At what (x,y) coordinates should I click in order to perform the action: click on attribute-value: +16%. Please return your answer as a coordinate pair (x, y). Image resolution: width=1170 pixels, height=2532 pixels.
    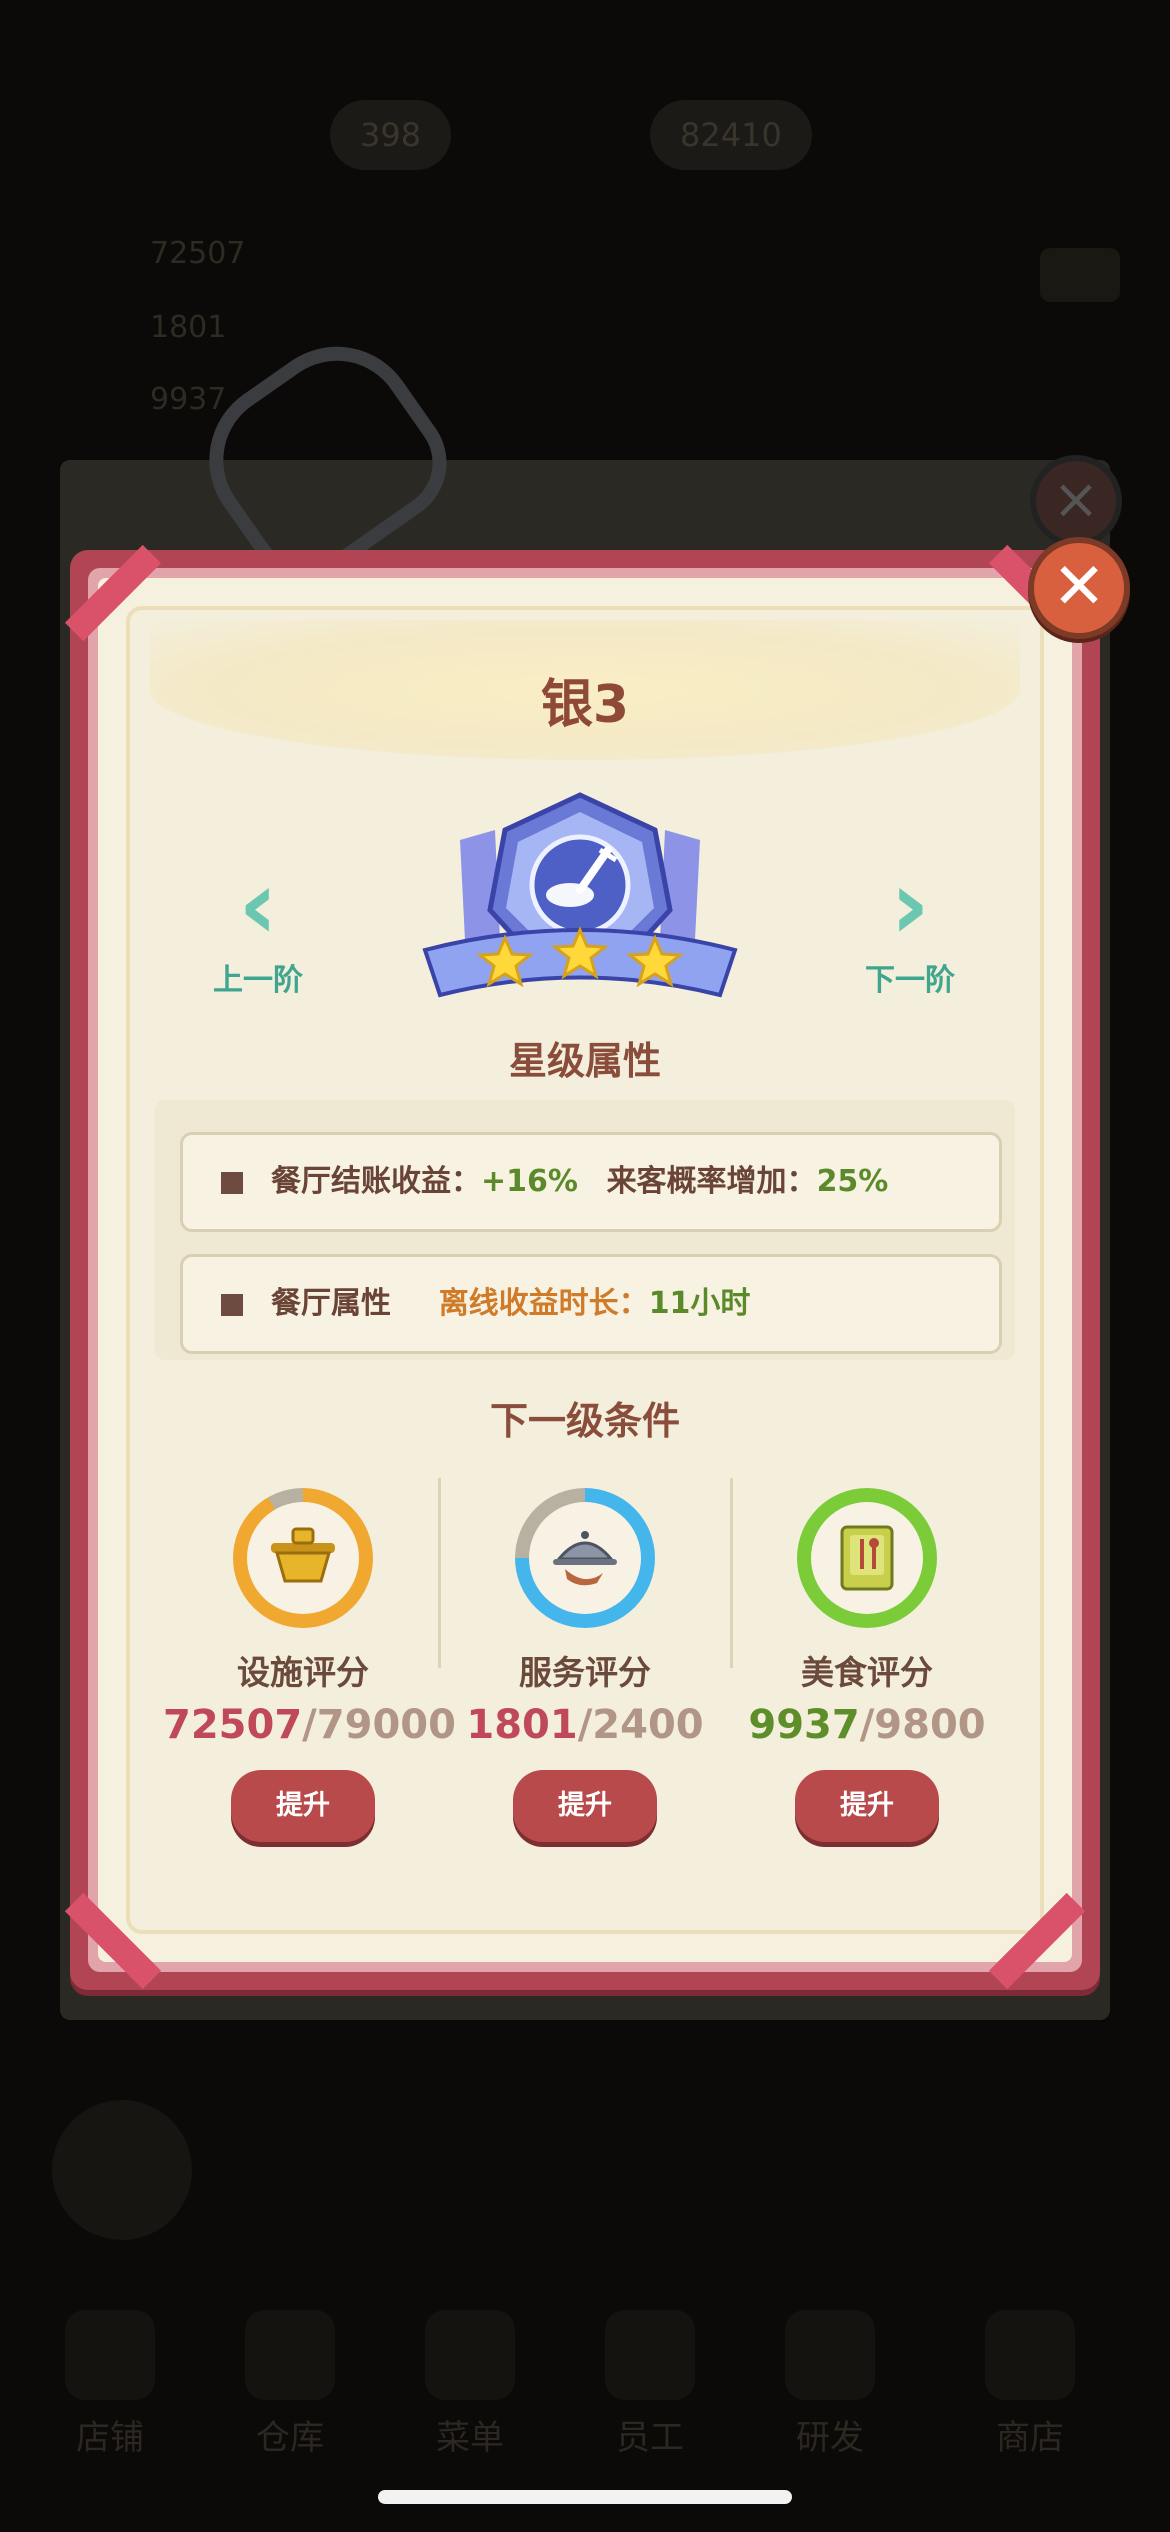
    Looking at the image, I should click on (529, 1181).